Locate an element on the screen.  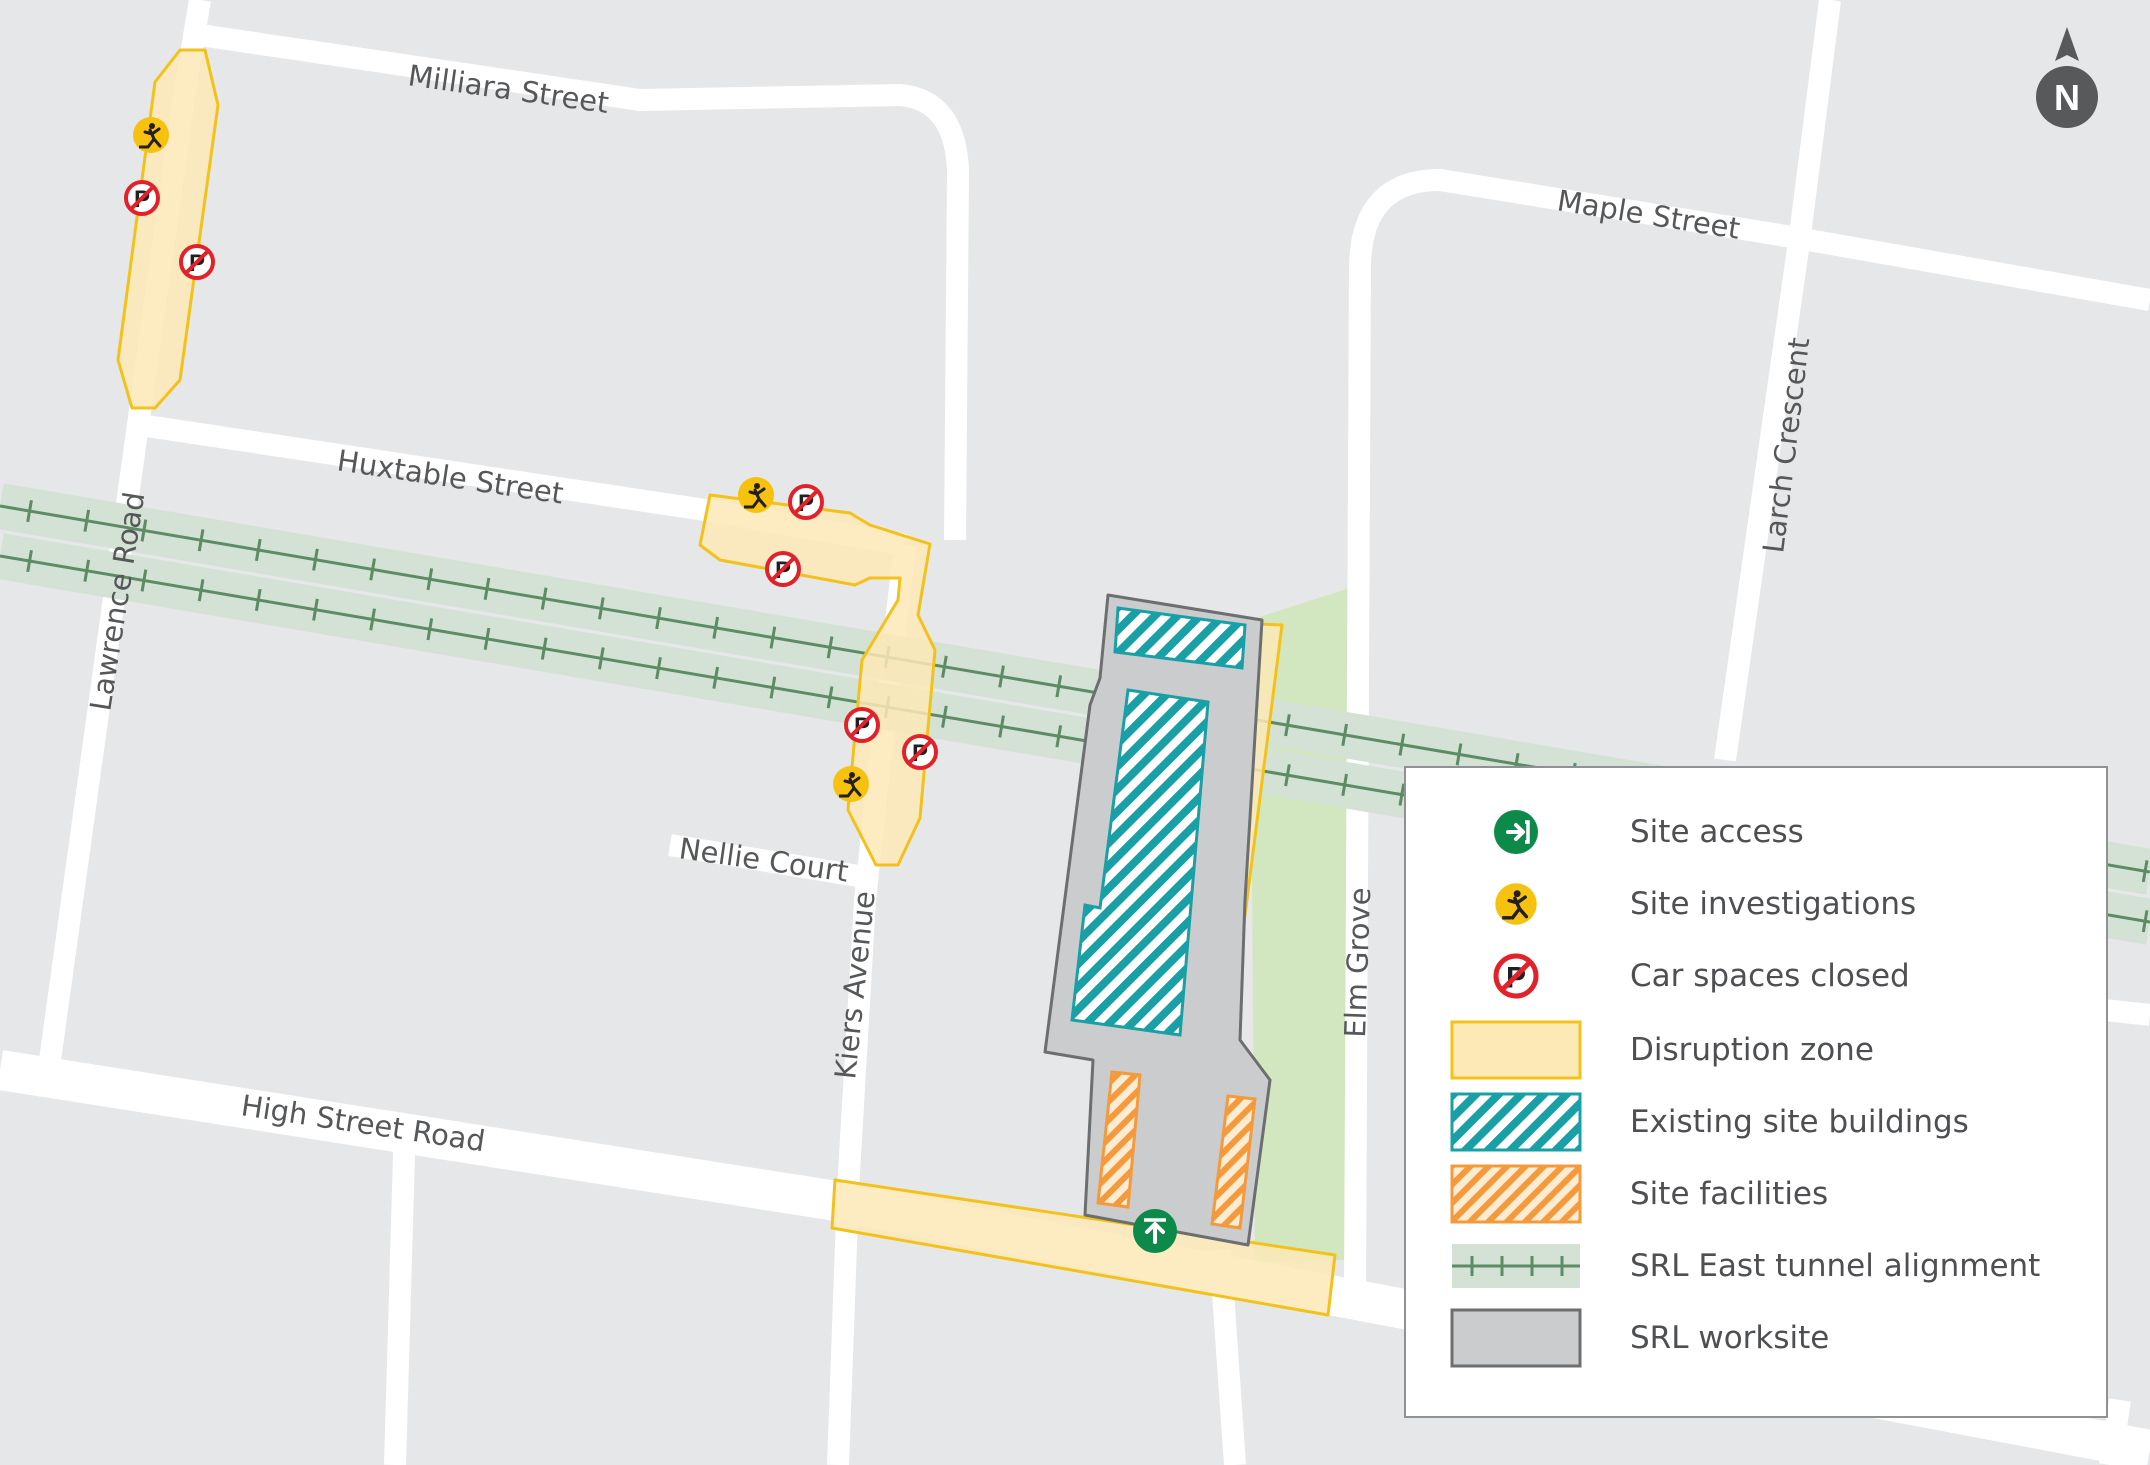
legend-item-tunnel-alignment: SRL East tunnel alignment is located at coordinates (1756, 1266).